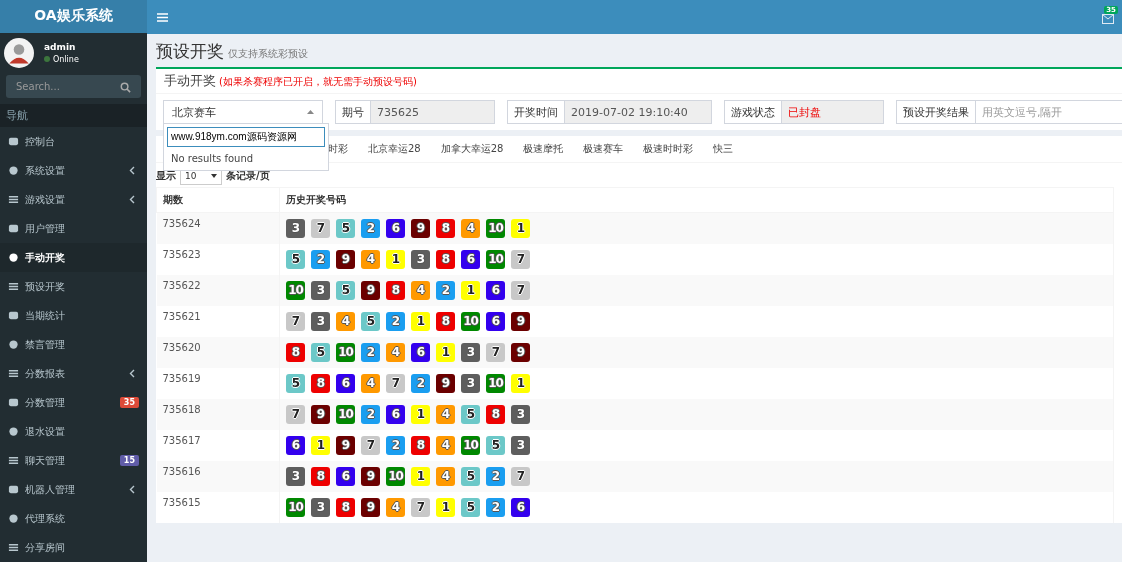  Describe the element at coordinates (218, 445) in the screenshot. I see `period-cell: 735617` at that location.